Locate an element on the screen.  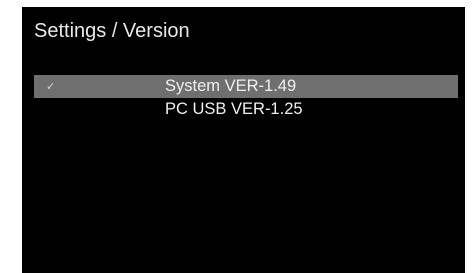
page-title: Settings / Version is located at coordinates (112, 31).